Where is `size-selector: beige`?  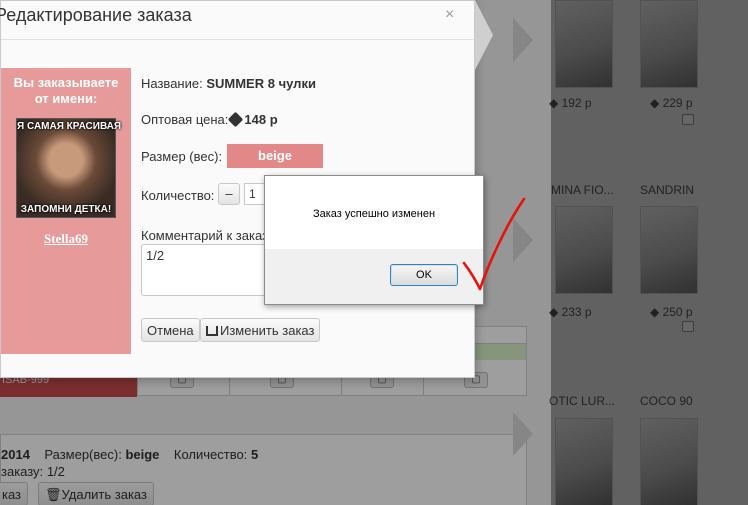 size-selector: beige is located at coordinates (275, 156).